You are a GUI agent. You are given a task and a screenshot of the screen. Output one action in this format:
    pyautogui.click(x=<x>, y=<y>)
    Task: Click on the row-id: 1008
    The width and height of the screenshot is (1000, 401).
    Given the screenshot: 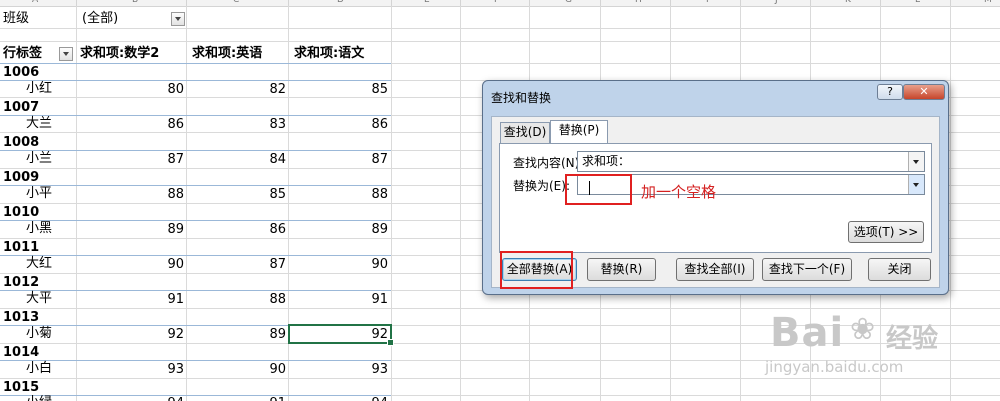 What is the action you would take?
    pyautogui.click(x=21, y=143)
    